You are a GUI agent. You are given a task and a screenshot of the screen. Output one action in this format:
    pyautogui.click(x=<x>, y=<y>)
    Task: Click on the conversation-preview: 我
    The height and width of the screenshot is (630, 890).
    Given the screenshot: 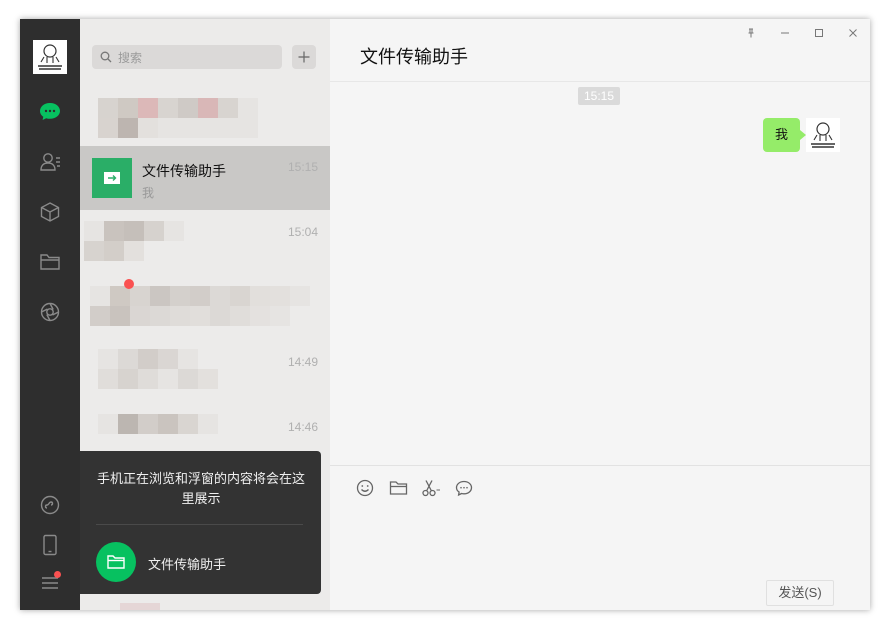 What is the action you would take?
    pyautogui.click(x=148, y=193)
    